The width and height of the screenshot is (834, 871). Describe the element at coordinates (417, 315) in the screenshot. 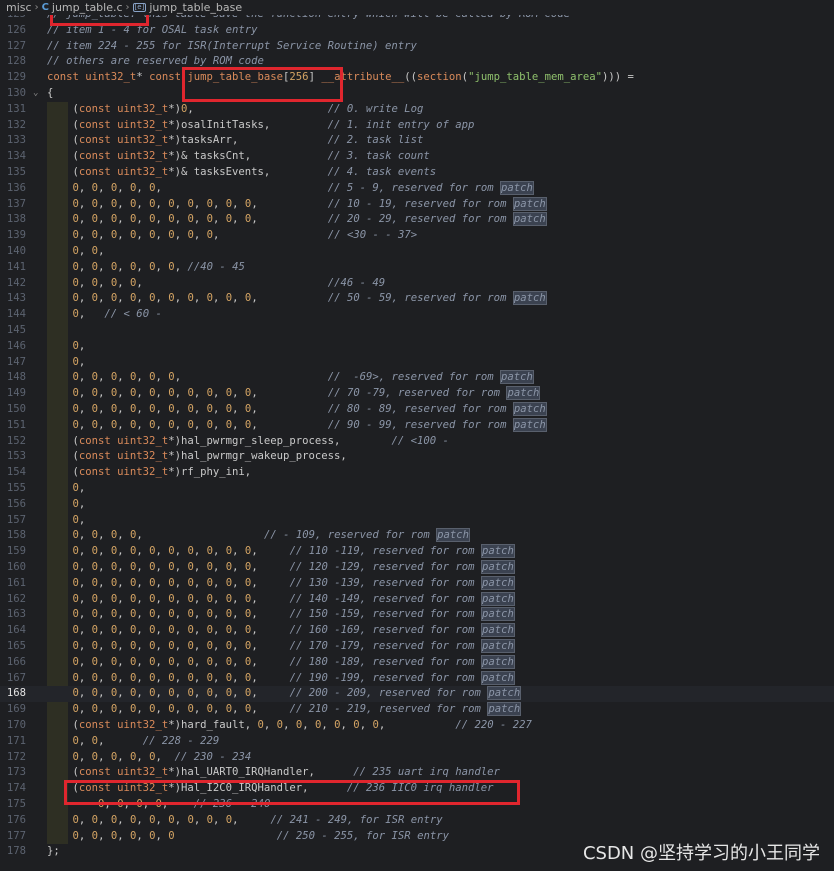

I see `code-line: 144 0, // < 60 -` at that location.